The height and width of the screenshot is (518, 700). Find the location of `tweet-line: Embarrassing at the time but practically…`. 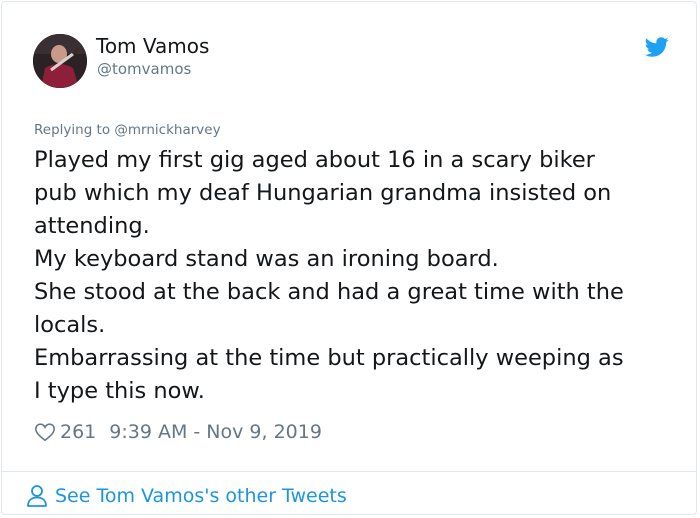

tweet-line: Embarrassing at the time but practically… is located at coordinates (329, 358).